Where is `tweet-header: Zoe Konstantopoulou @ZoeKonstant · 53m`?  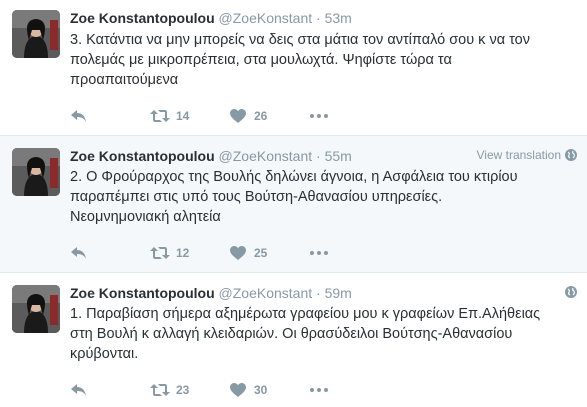
tweet-header: Zoe Konstantopoulou @ZoeKonstant · 53m is located at coordinates (211, 18).